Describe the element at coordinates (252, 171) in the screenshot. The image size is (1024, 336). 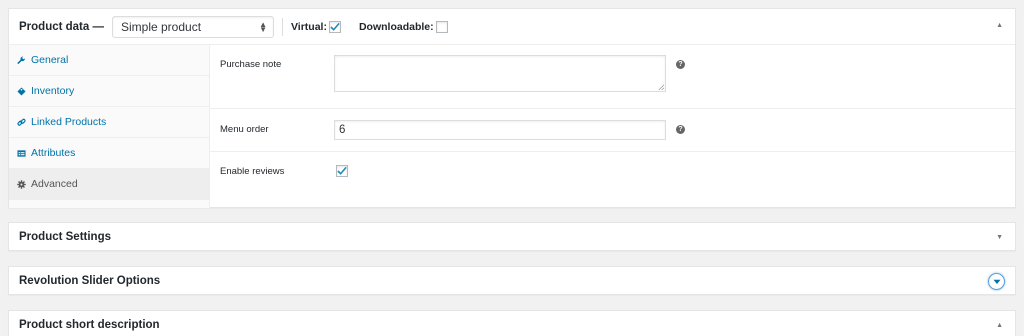
I see `enable-reviews-label: Enable reviews` at that location.